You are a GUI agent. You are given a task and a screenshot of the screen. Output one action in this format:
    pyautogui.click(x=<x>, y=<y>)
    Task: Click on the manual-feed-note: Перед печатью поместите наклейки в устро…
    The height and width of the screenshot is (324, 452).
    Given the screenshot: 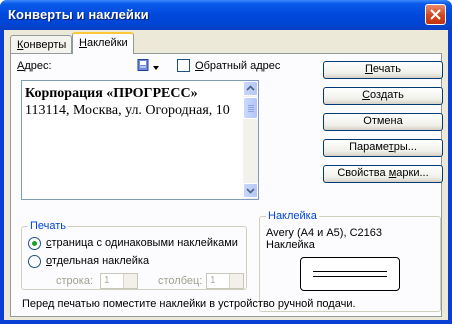 What is the action you would take?
    pyautogui.click(x=189, y=304)
    